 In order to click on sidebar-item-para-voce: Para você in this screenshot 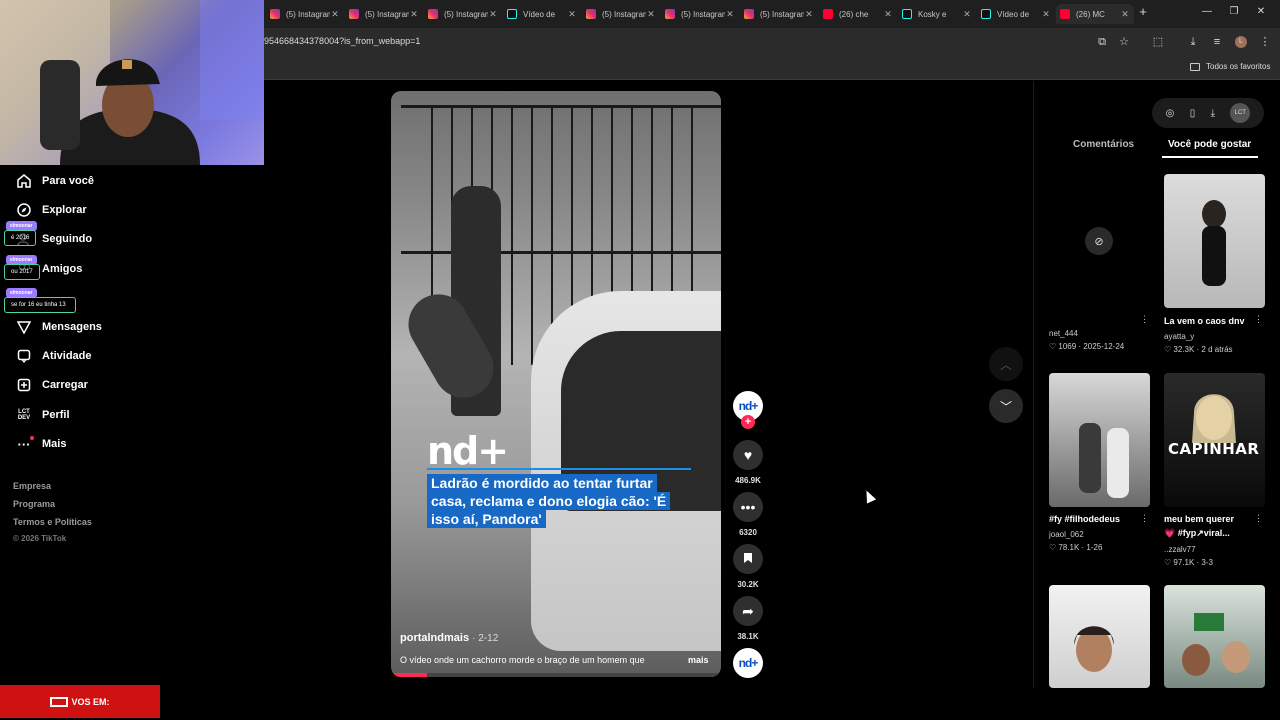, I will do `click(55, 181)`.